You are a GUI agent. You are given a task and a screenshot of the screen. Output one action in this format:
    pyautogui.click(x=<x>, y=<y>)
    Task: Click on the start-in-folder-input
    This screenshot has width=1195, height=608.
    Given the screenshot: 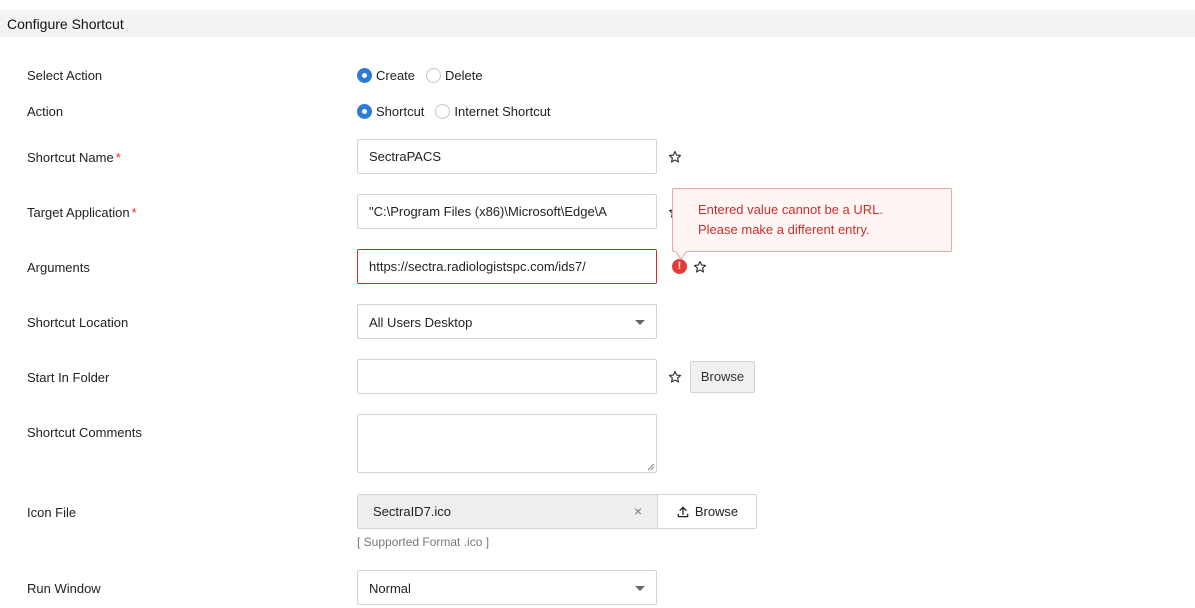 What is the action you would take?
    pyautogui.click(x=507, y=376)
    